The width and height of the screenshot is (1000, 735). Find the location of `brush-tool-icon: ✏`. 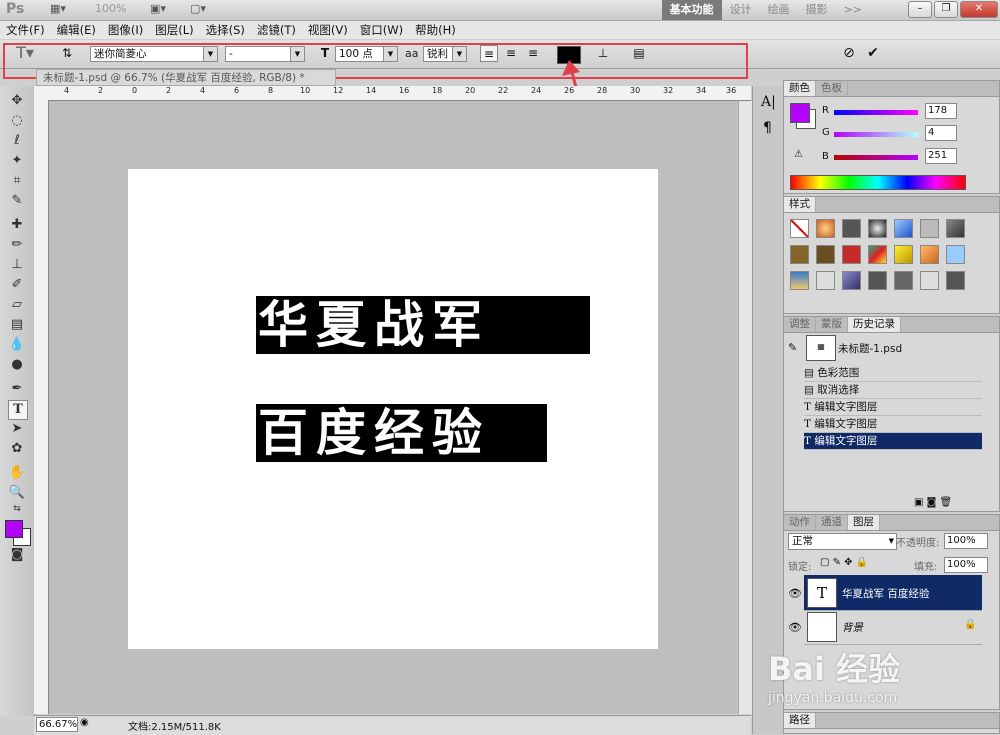

brush-tool-icon: ✏ is located at coordinates (17, 245).